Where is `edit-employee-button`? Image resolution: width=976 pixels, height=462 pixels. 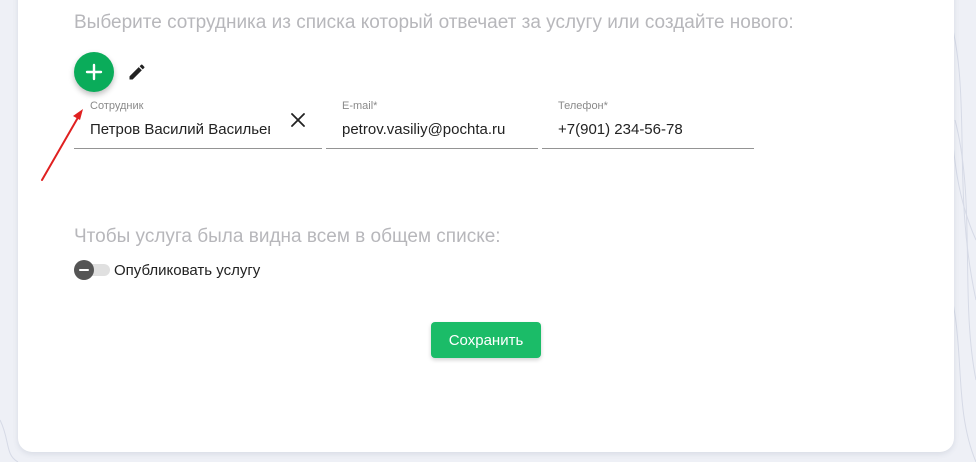 edit-employee-button is located at coordinates (137, 72).